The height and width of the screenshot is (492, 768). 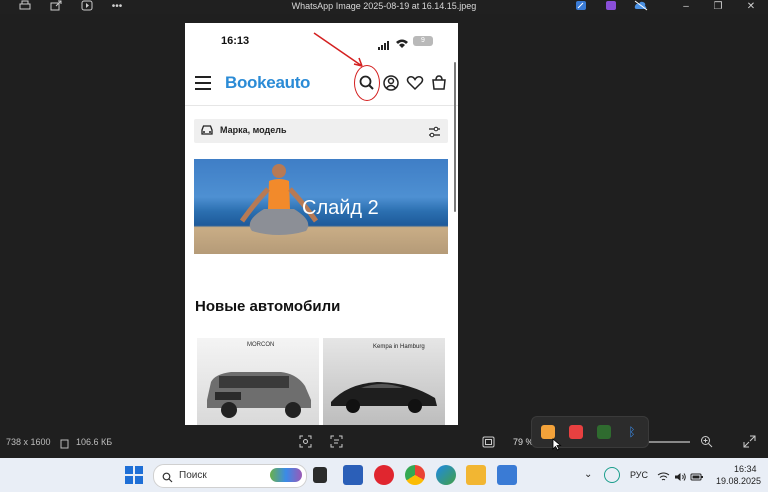 I want to click on clock-time: 16:34, so click(x=745, y=469).